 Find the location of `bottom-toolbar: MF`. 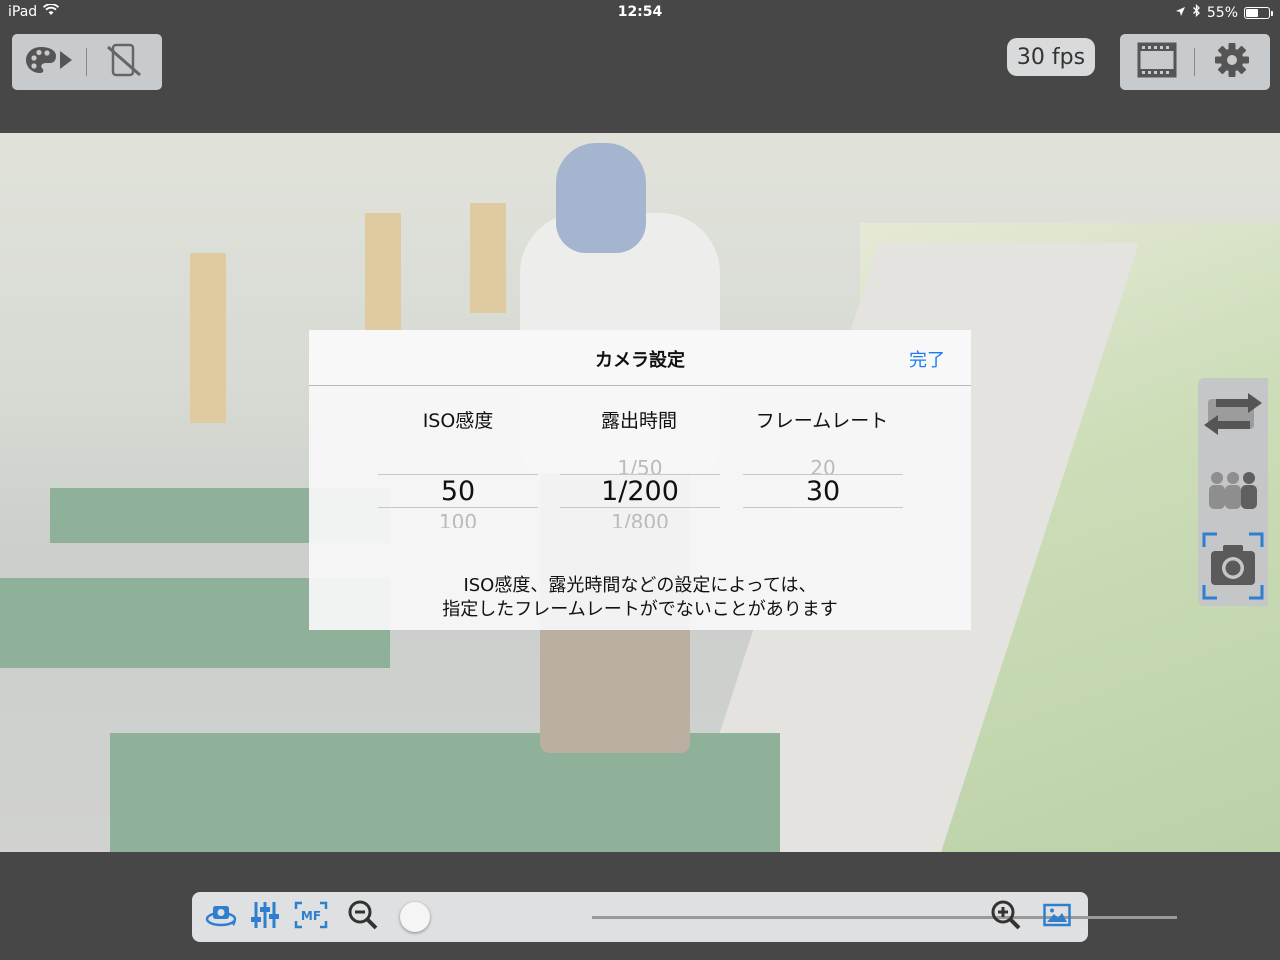

bottom-toolbar: MF is located at coordinates (684, 917).